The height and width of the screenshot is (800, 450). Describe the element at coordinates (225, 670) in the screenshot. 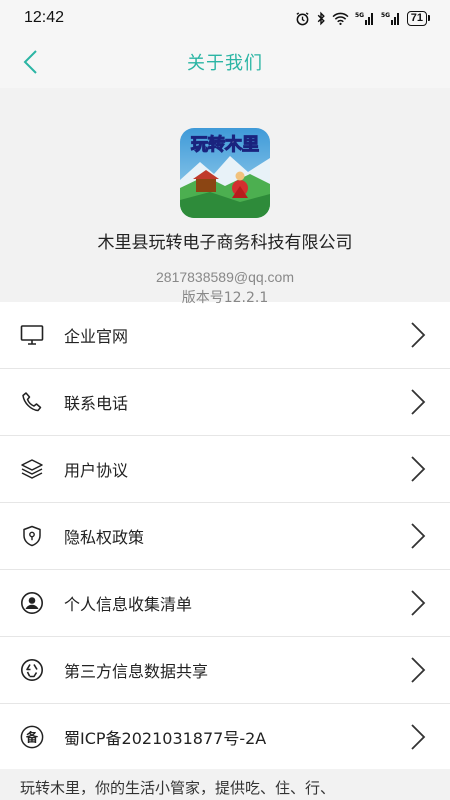

I see `menu-item-third-party-sharing: 第三方信息数据共享` at that location.